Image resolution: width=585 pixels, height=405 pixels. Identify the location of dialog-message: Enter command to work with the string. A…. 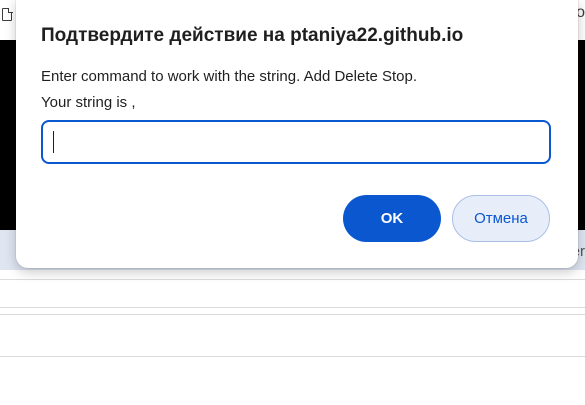
(229, 89).